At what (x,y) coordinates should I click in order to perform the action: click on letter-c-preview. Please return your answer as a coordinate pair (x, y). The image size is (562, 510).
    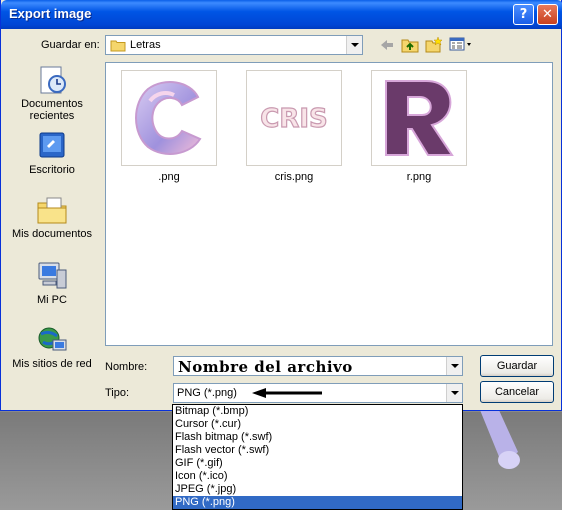
    Looking at the image, I should click on (168, 118).